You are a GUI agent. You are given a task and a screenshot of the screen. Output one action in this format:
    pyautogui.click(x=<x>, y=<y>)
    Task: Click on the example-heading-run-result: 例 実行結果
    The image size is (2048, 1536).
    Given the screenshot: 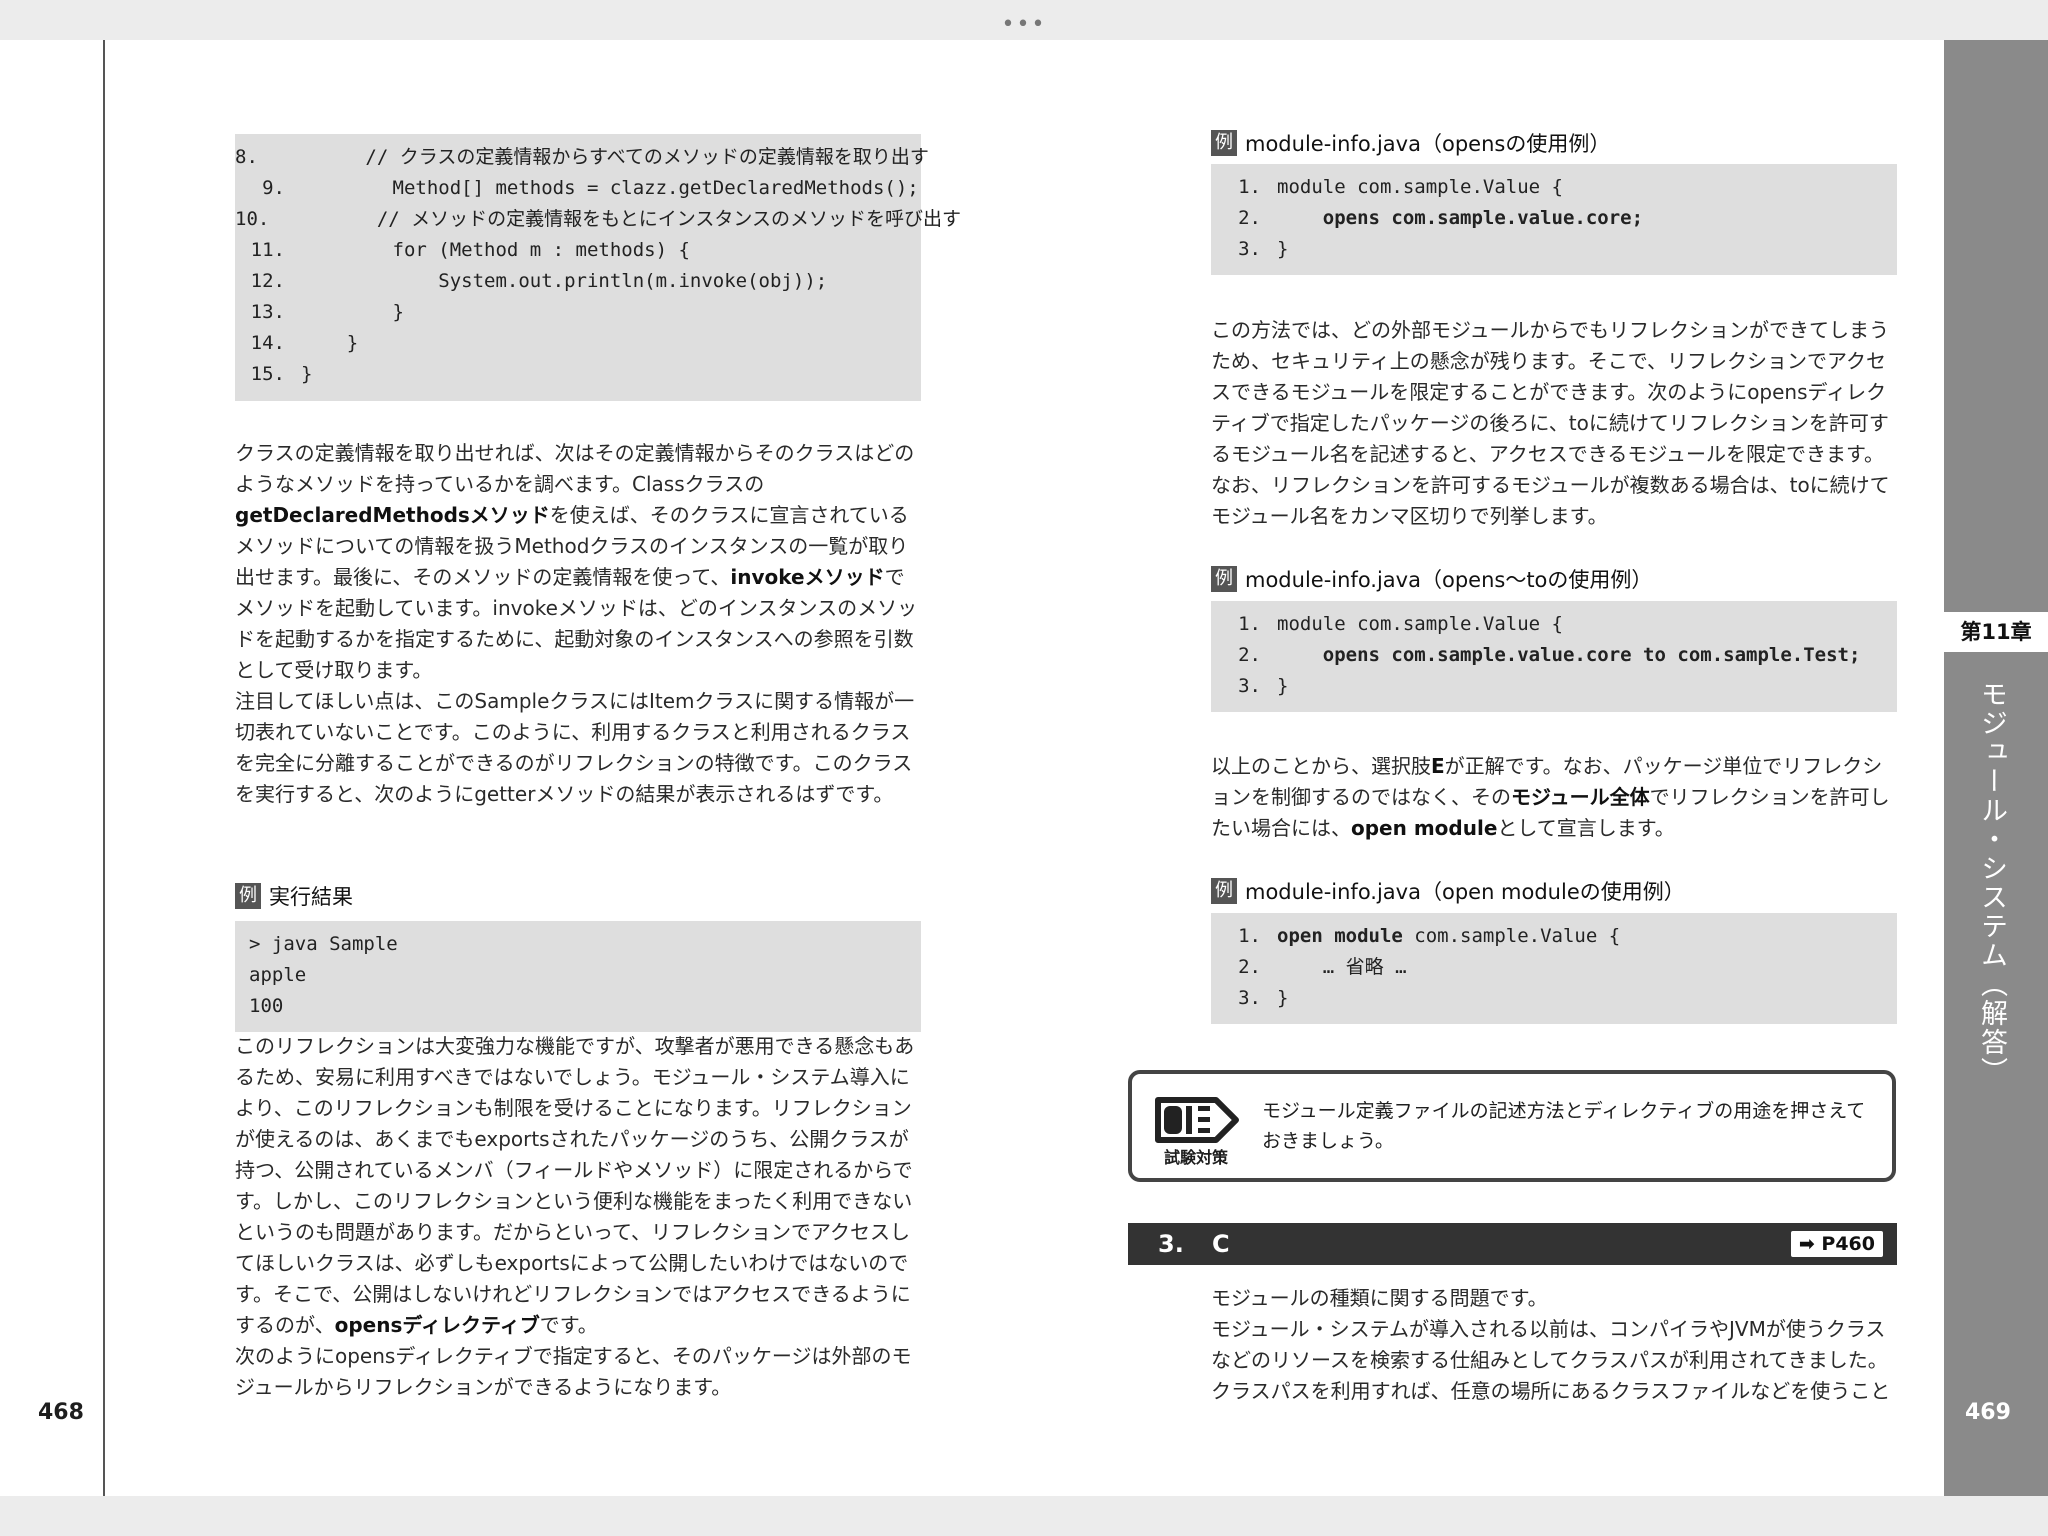 What is the action you would take?
    pyautogui.click(x=294, y=896)
    